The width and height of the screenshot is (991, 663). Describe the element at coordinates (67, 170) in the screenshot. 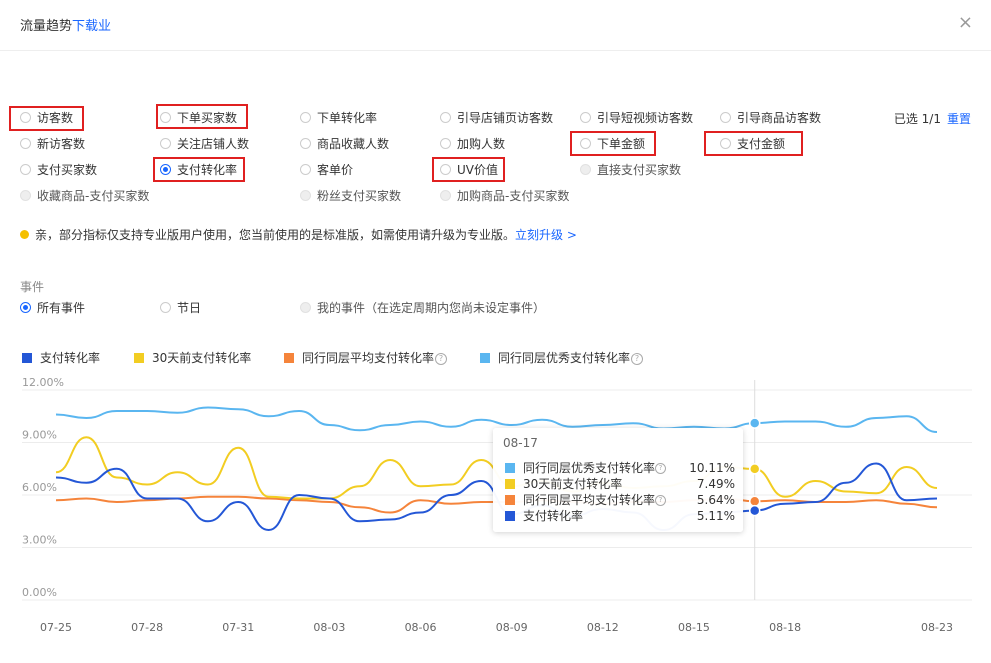

I see `metric-label: 支付买家数` at that location.